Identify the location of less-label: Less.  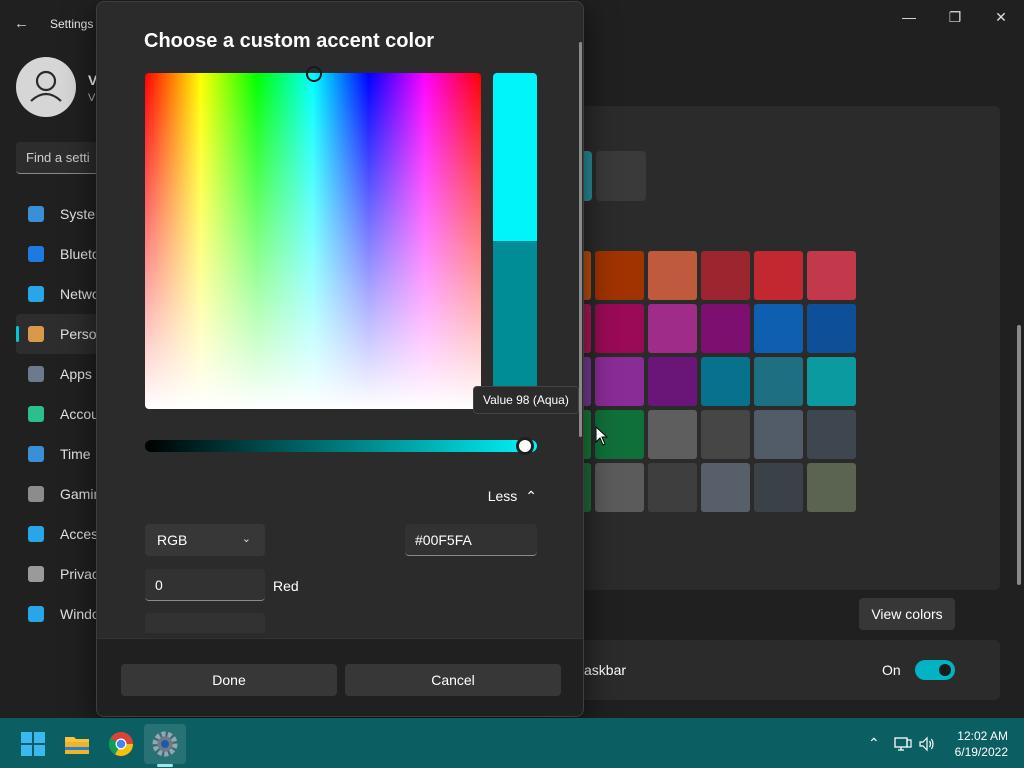
(502, 496).